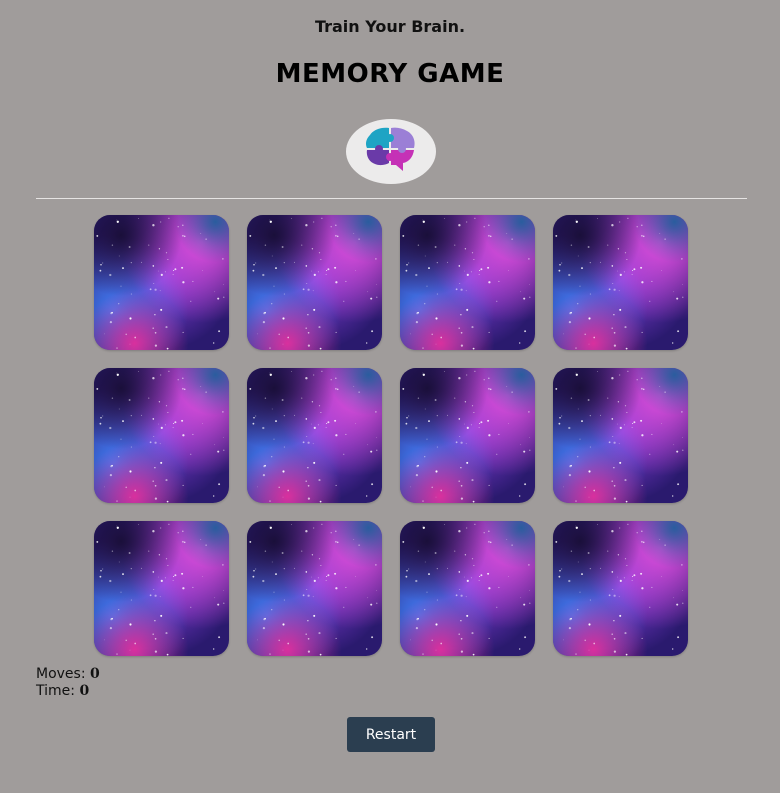 This screenshot has width=780, height=793. Describe the element at coordinates (391, 198) in the screenshot. I see `header-divider` at that location.